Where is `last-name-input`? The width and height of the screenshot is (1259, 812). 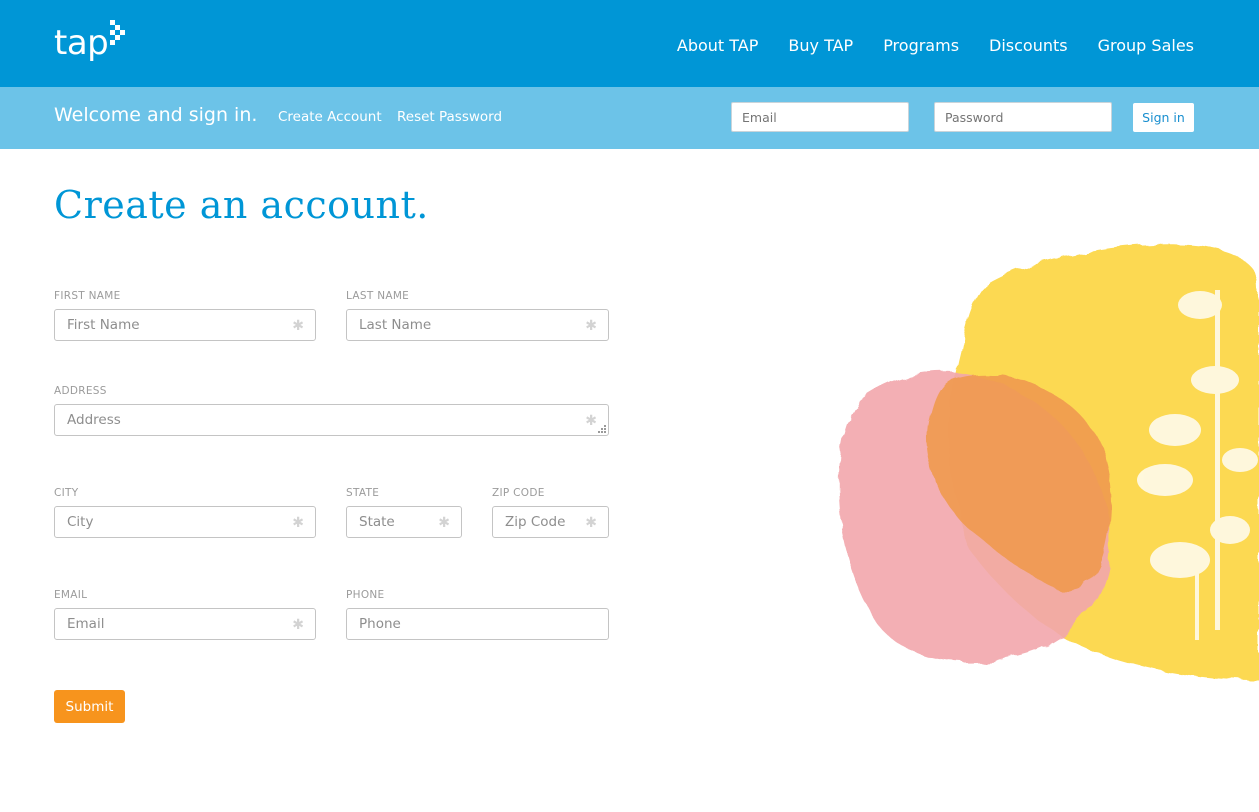 last-name-input is located at coordinates (477, 325).